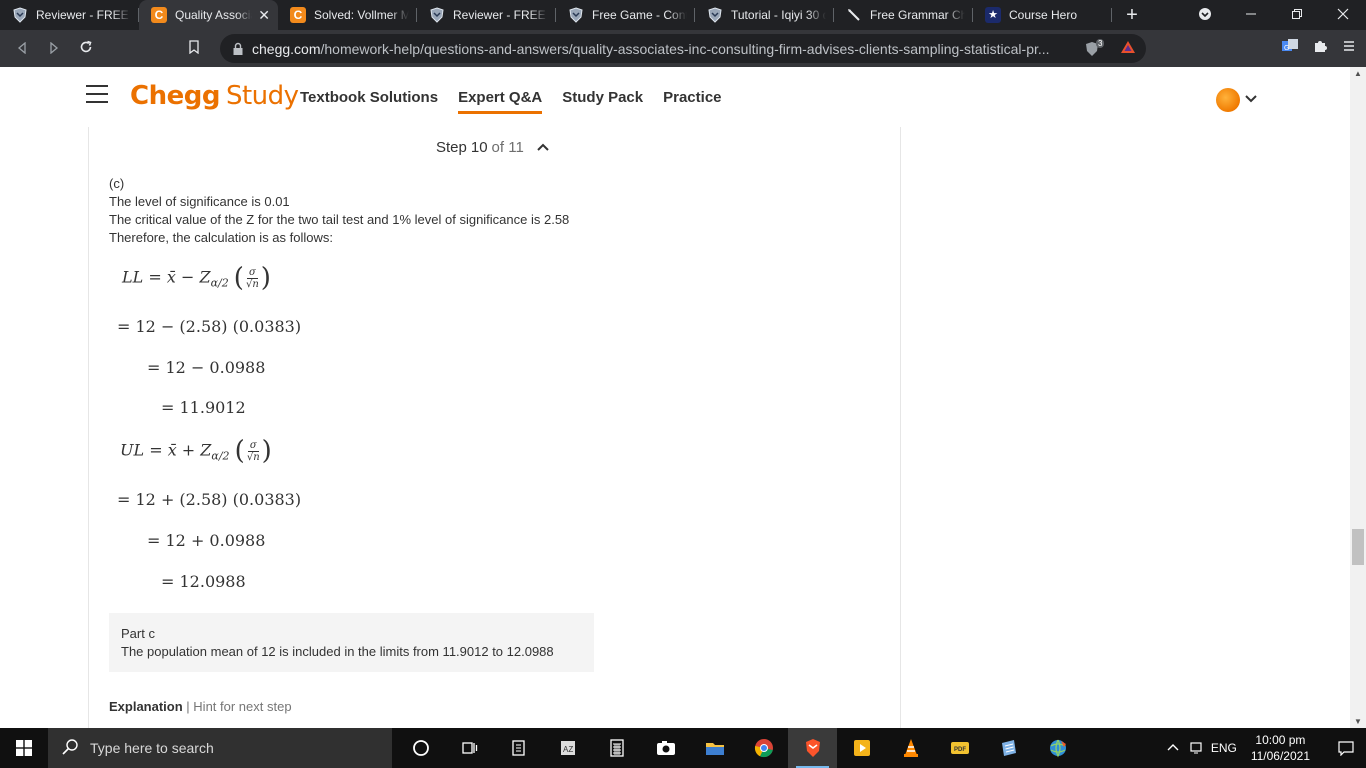  What do you see at coordinates (959, 748) in the screenshot?
I see `pdf-app-icon: PDF` at bounding box center [959, 748].